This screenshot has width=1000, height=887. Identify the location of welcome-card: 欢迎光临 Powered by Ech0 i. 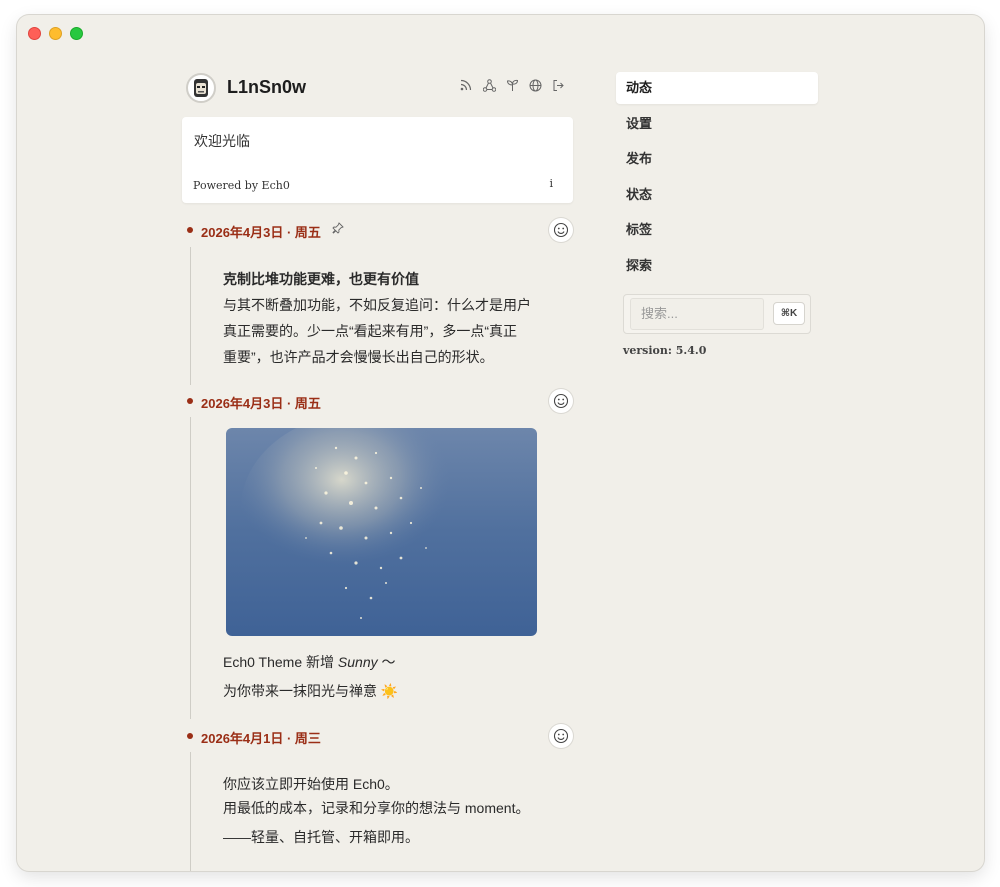
(377, 160).